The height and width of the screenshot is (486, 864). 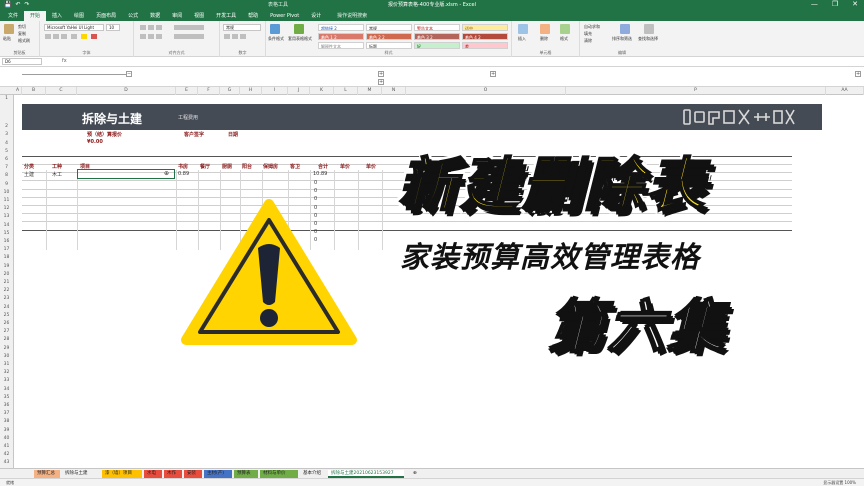 What do you see at coordinates (315, 183) in the screenshot?
I see `total-zero-0: 0` at bounding box center [315, 183].